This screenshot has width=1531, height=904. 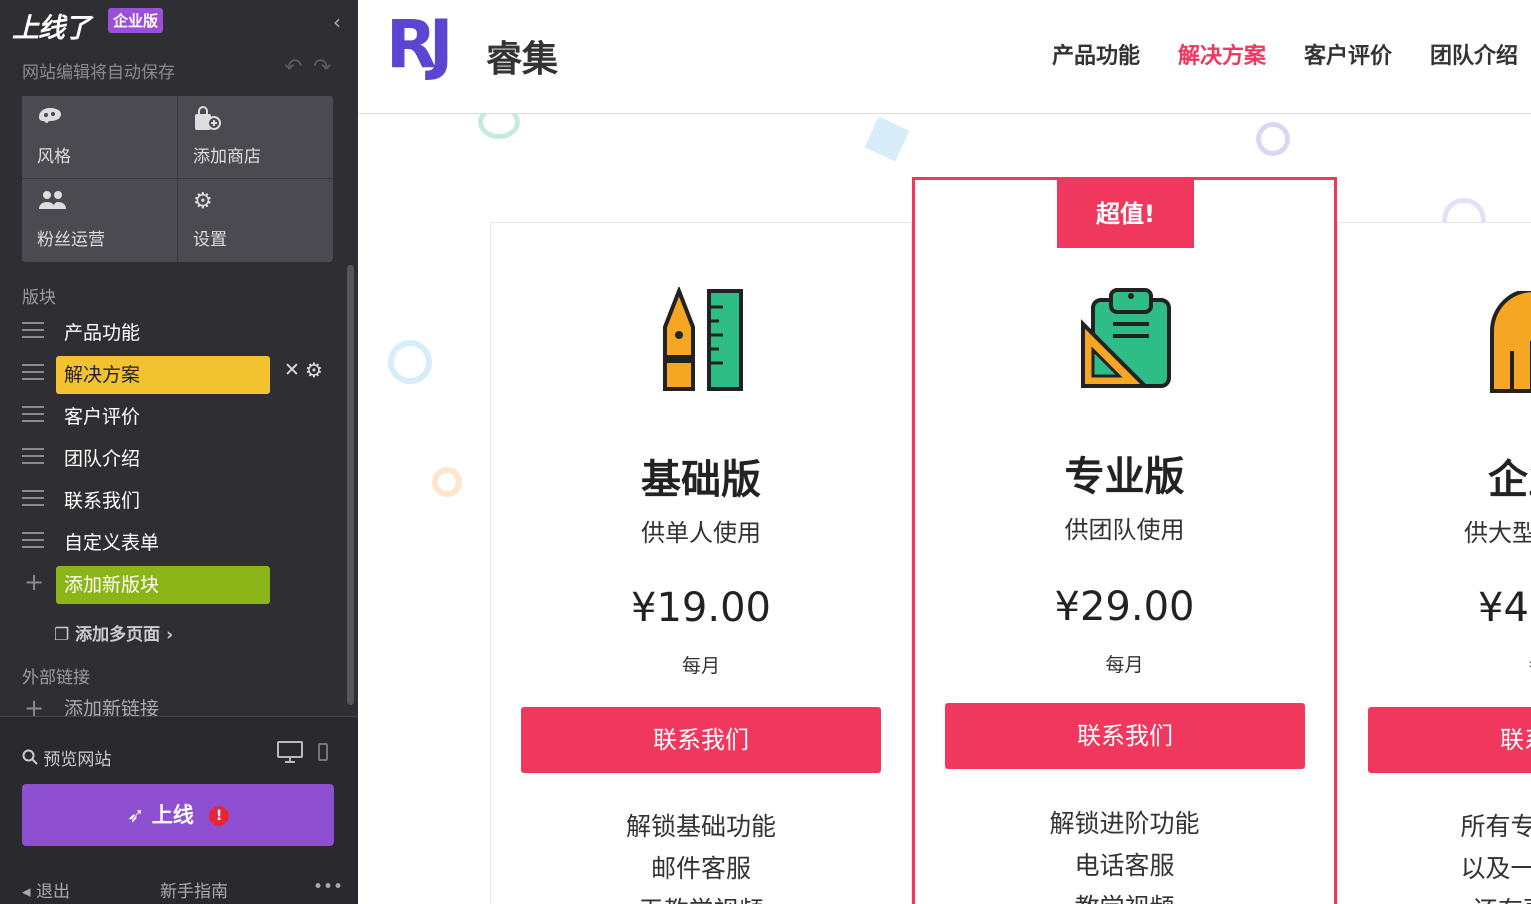 What do you see at coordinates (702, 341) in the screenshot?
I see `pen-ruler-icon` at bounding box center [702, 341].